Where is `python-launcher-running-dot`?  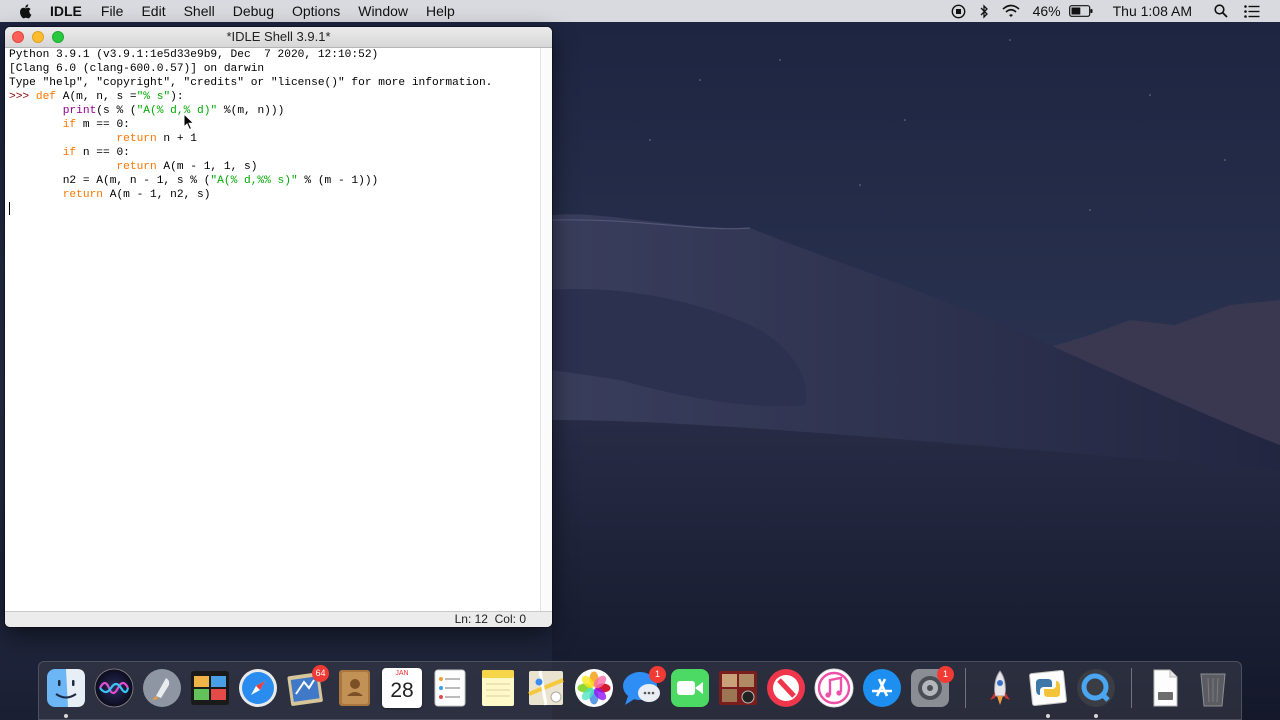 python-launcher-running-dot is located at coordinates (1048, 716).